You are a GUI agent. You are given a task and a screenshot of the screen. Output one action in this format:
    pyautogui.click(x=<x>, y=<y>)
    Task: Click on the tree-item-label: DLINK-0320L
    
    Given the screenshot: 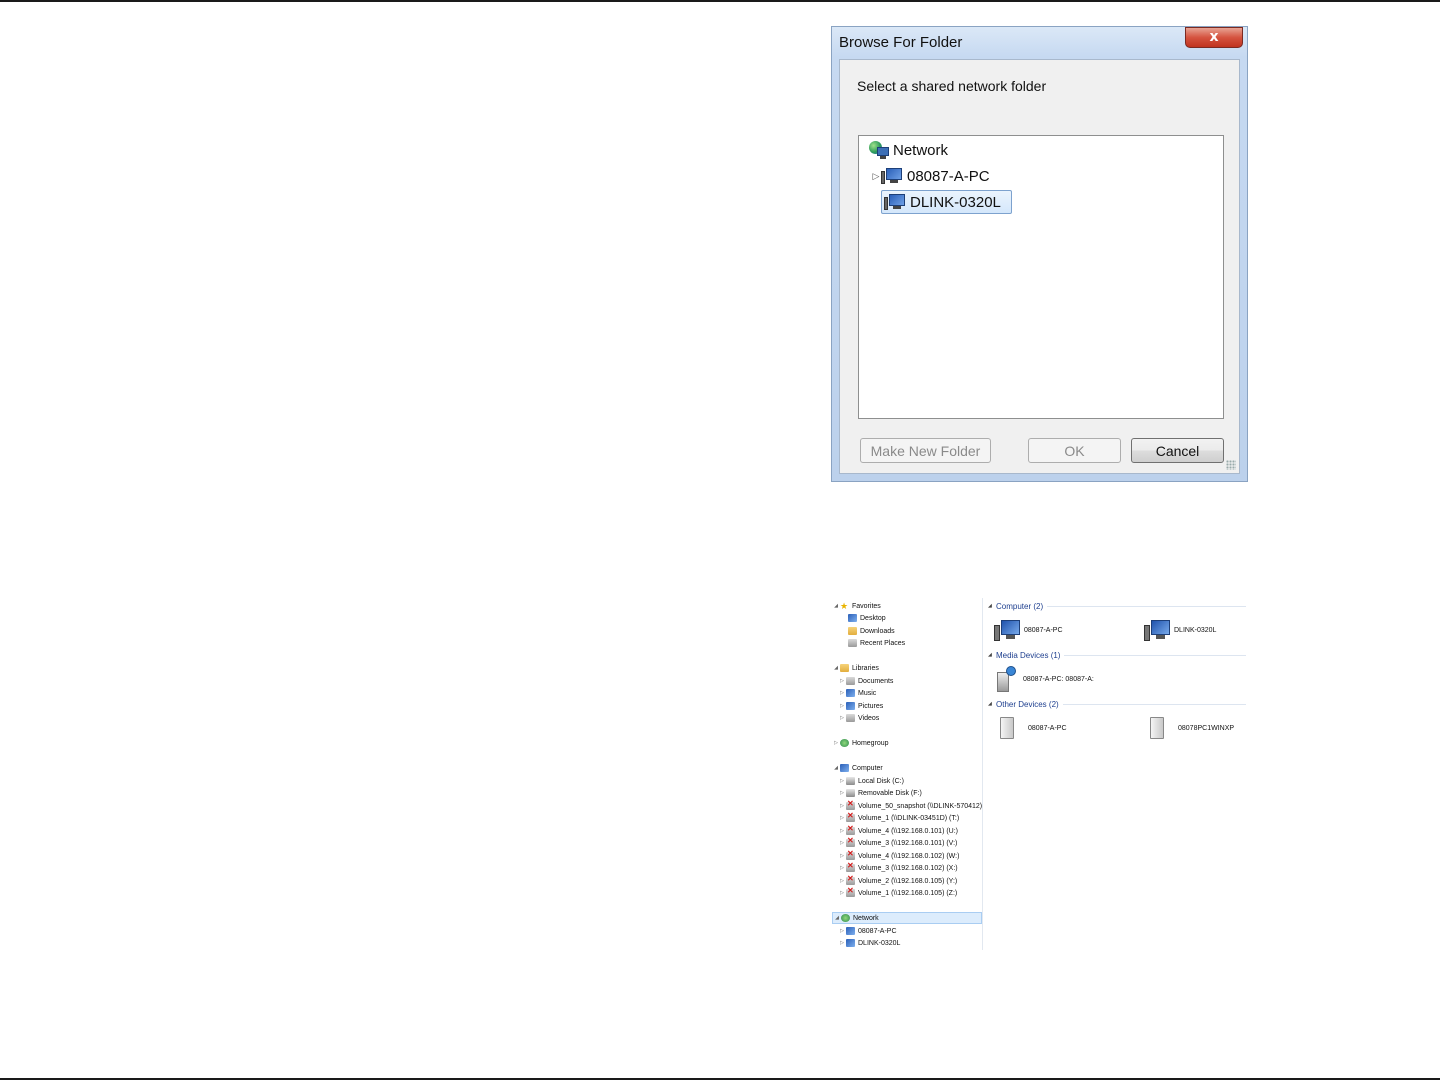 What is the action you would take?
    pyautogui.click(x=955, y=202)
    